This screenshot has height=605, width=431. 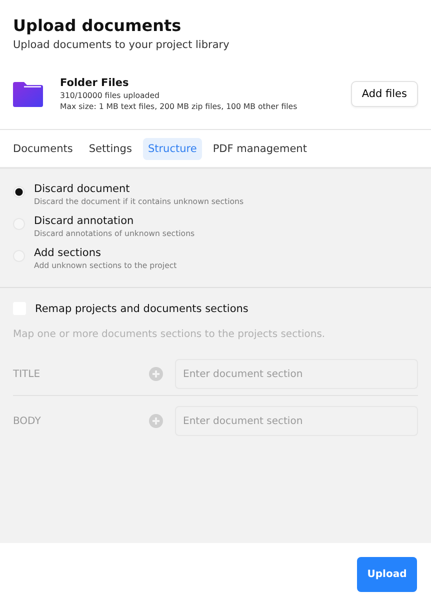 What do you see at coordinates (141, 308) in the screenshot?
I see `remap-label: Remap projects and documents sections` at bounding box center [141, 308].